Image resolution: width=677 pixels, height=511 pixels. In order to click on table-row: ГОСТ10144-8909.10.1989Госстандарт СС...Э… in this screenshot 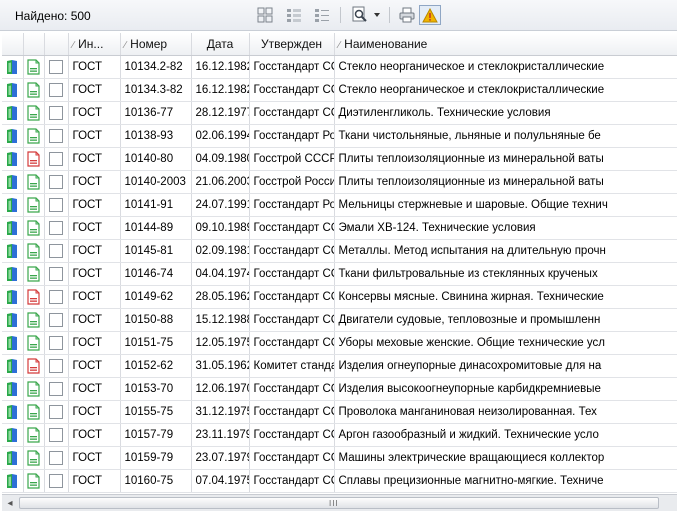, I will do `click(339, 228)`.